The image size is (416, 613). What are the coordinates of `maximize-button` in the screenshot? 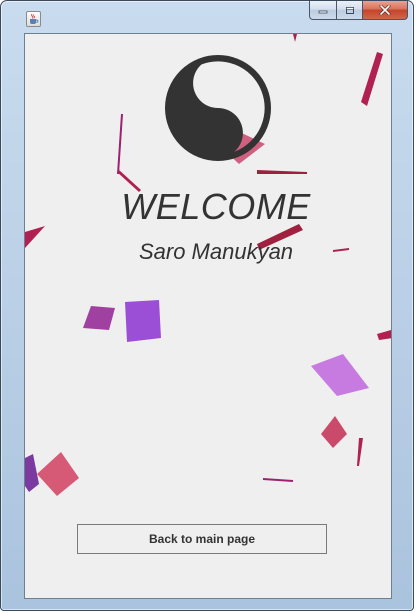 It's located at (349, 10).